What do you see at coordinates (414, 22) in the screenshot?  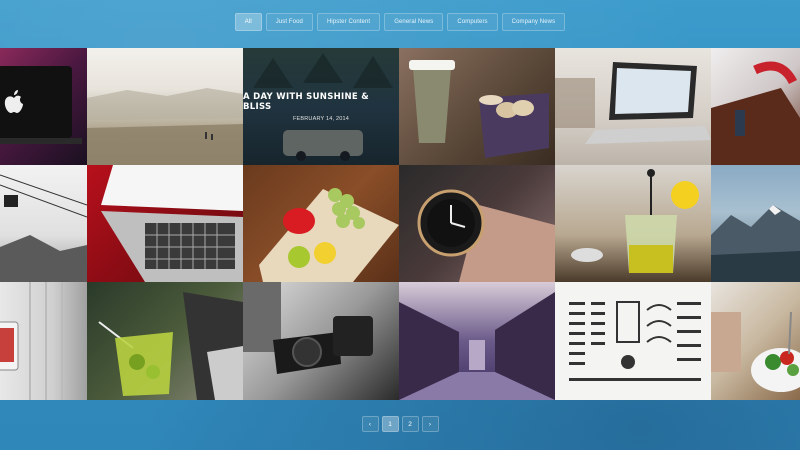 I see `filter-general-news: General News` at bounding box center [414, 22].